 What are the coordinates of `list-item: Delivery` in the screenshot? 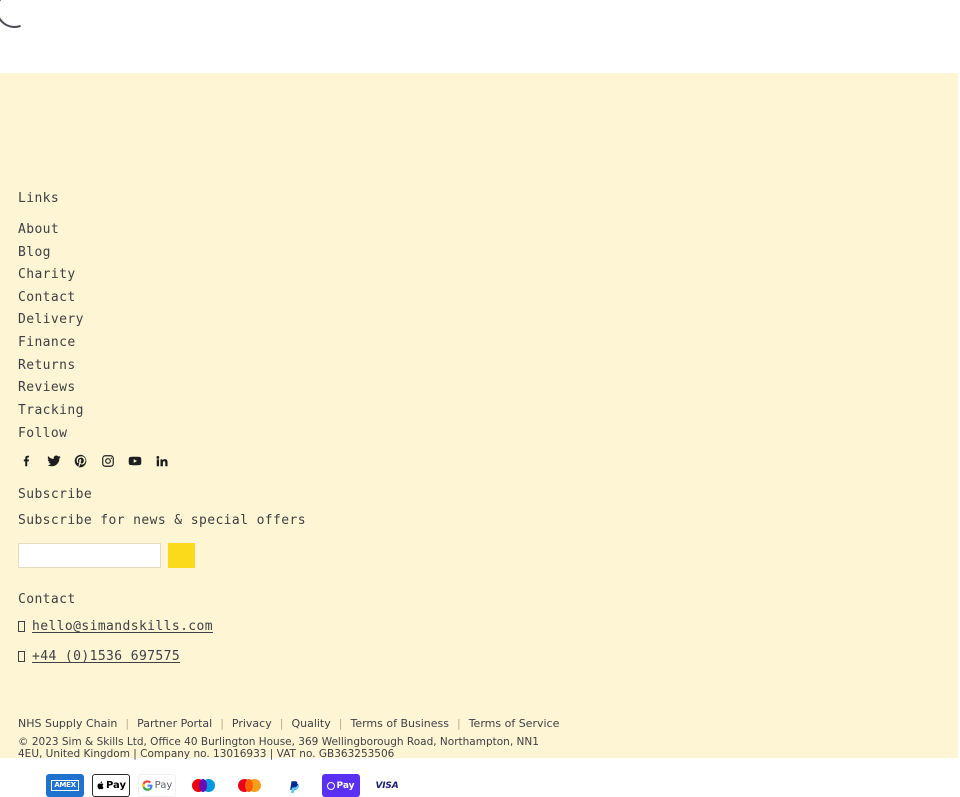 It's located at (51, 319).